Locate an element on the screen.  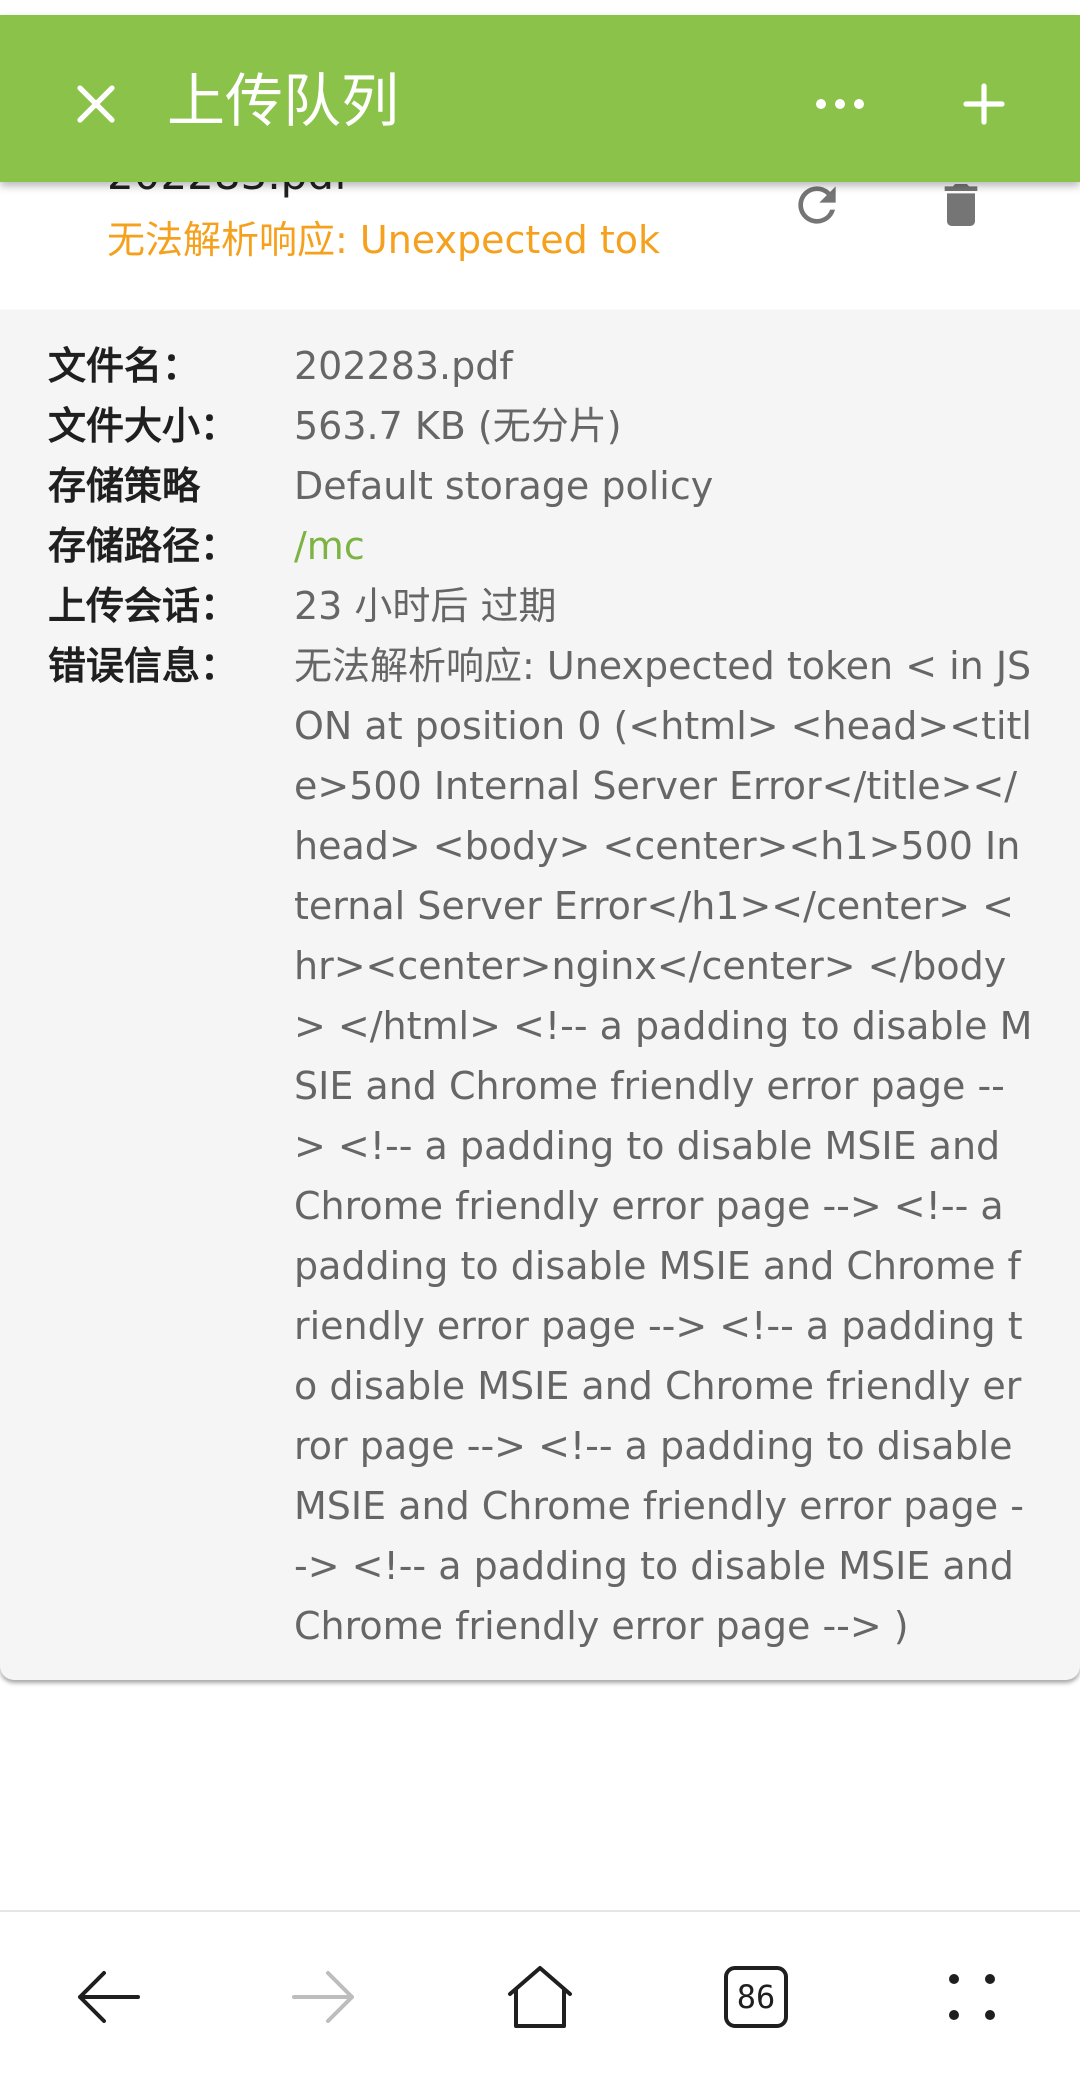
back-button is located at coordinates (108, 1997).